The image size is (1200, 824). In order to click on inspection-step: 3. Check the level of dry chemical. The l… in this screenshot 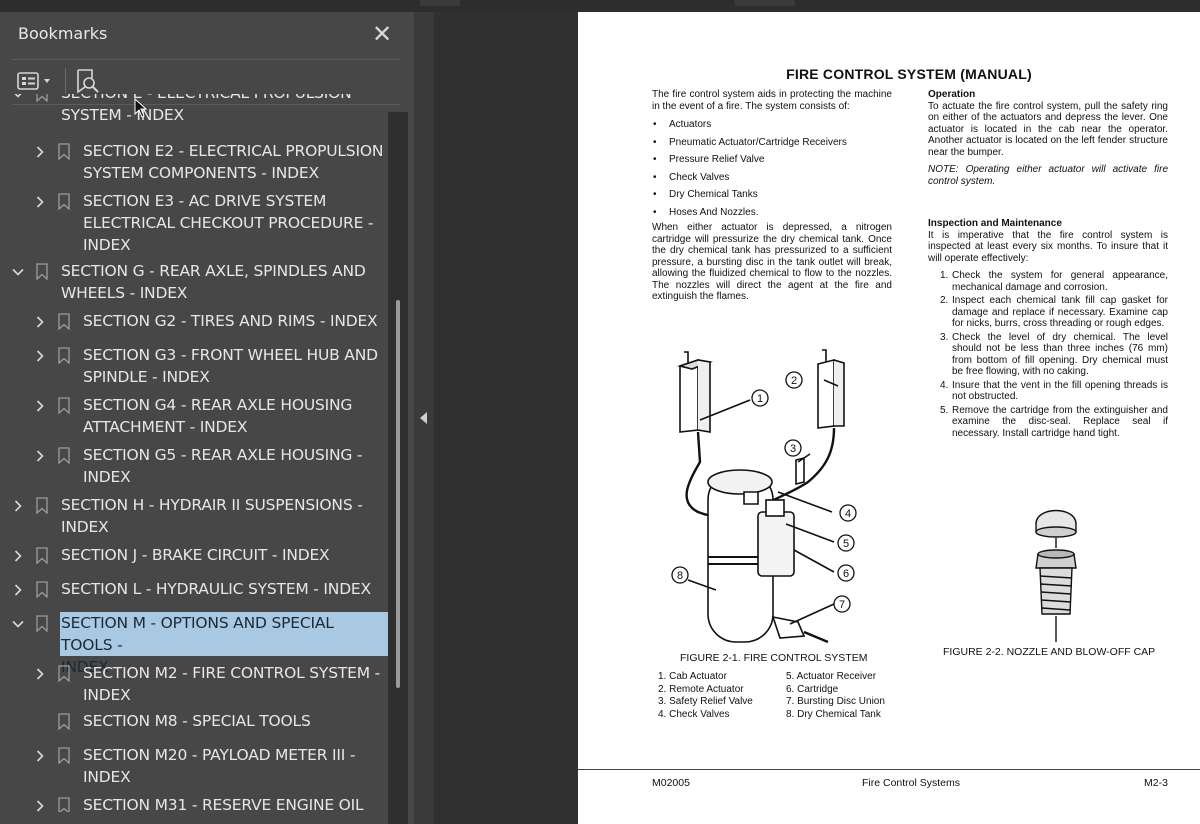, I will do `click(1048, 355)`.